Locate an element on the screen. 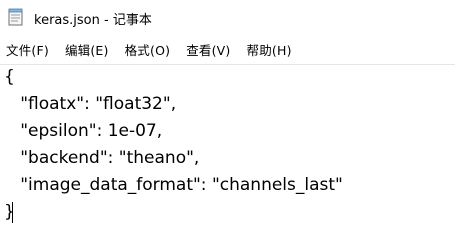 Image resolution: width=455 pixels, height=252 pixels. menu-file: 文件(F) is located at coordinates (27, 49).